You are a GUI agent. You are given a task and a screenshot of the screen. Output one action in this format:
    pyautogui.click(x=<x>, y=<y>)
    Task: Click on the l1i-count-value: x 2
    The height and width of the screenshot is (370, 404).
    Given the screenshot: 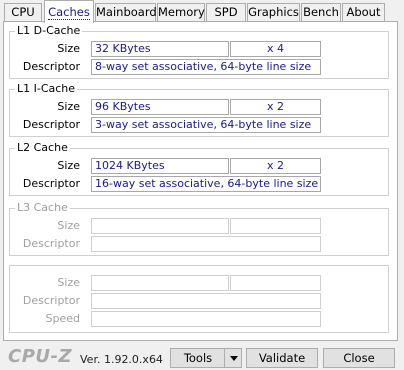 What is the action you would take?
    pyautogui.click(x=275, y=107)
    